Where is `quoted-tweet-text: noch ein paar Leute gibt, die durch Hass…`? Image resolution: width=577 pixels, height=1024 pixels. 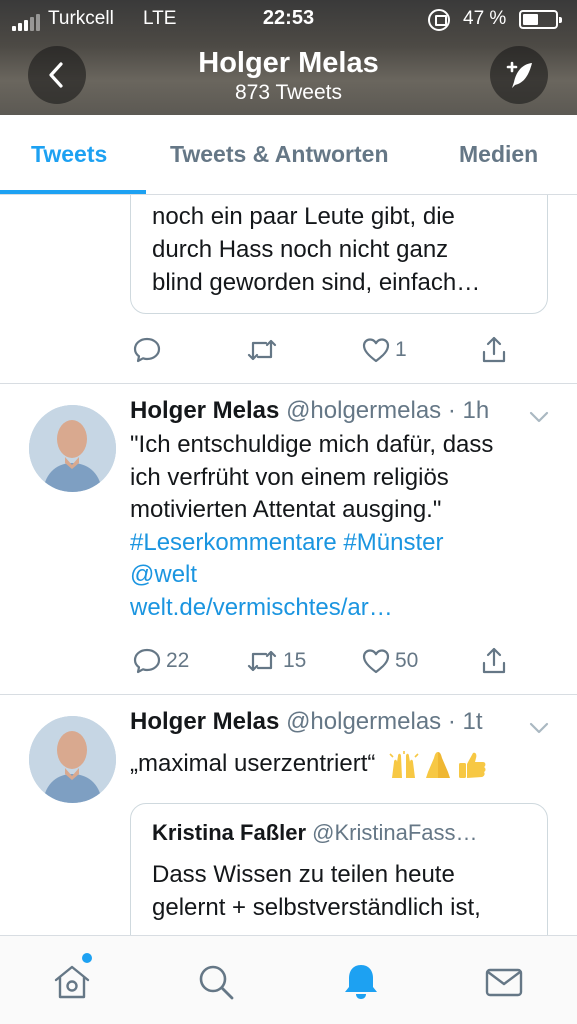
quoted-tweet-text: noch ein paar Leute gibt, die durch Hass… is located at coordinates (316, 249).